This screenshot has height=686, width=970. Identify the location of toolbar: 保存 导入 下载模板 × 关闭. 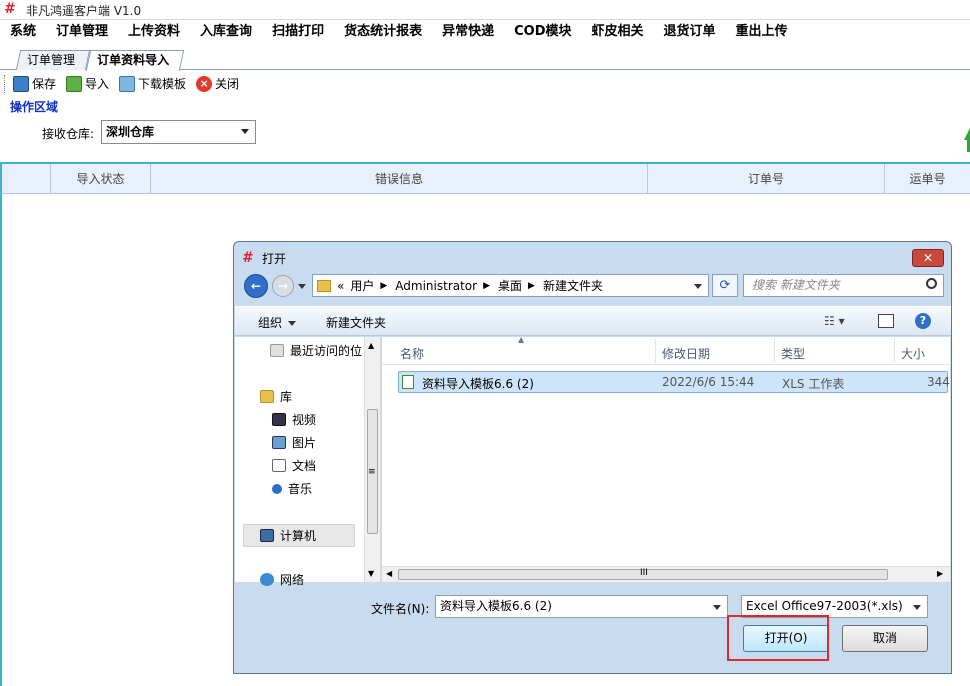
(485, 83).